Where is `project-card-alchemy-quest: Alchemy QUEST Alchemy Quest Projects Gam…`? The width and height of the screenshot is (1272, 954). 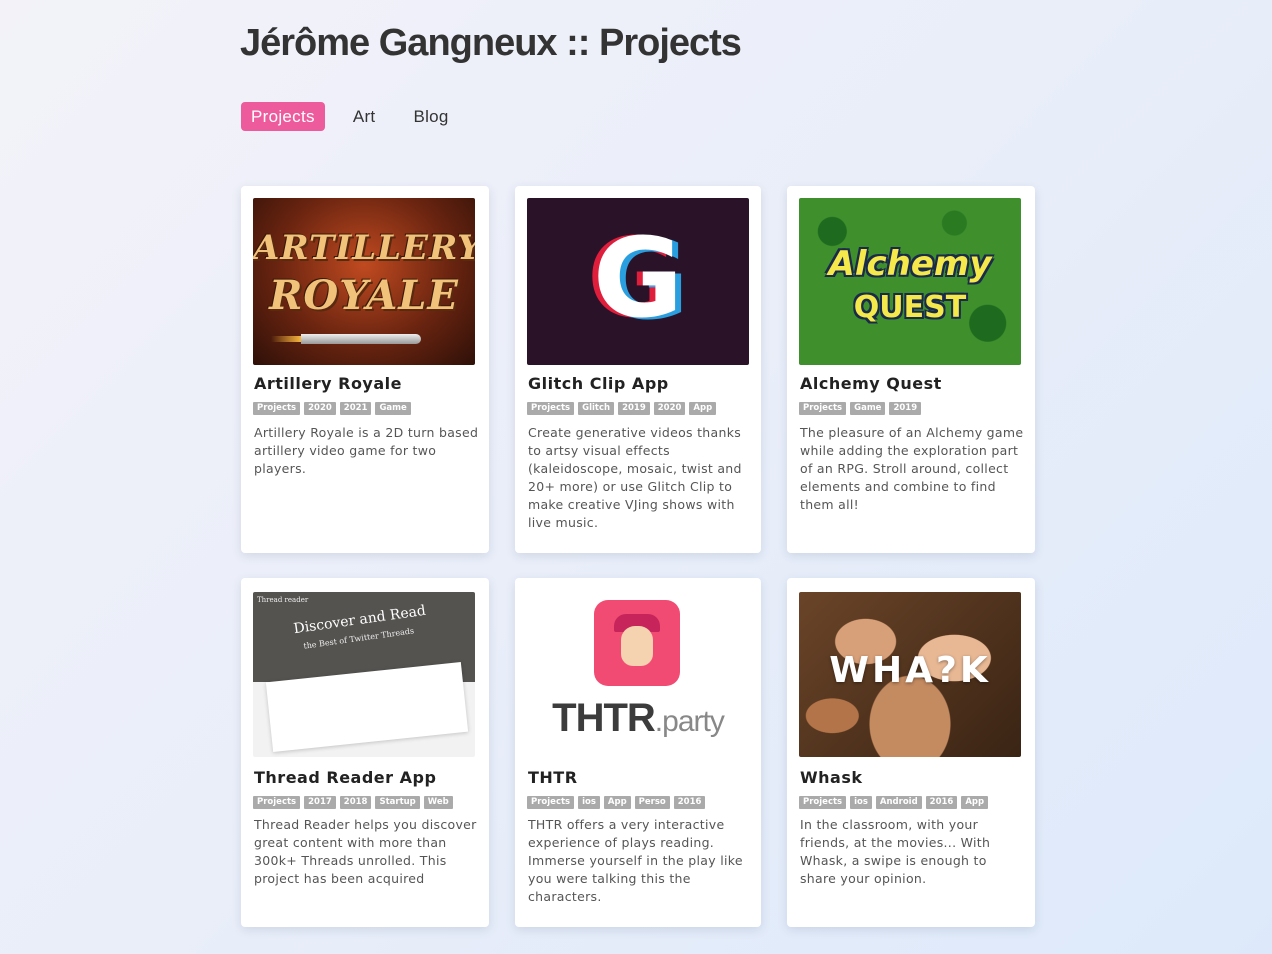 project-card-alchemy-quest: Alchemy QUEST Alchemy Quest Projects Gam… is located at coordinates (911, 369).